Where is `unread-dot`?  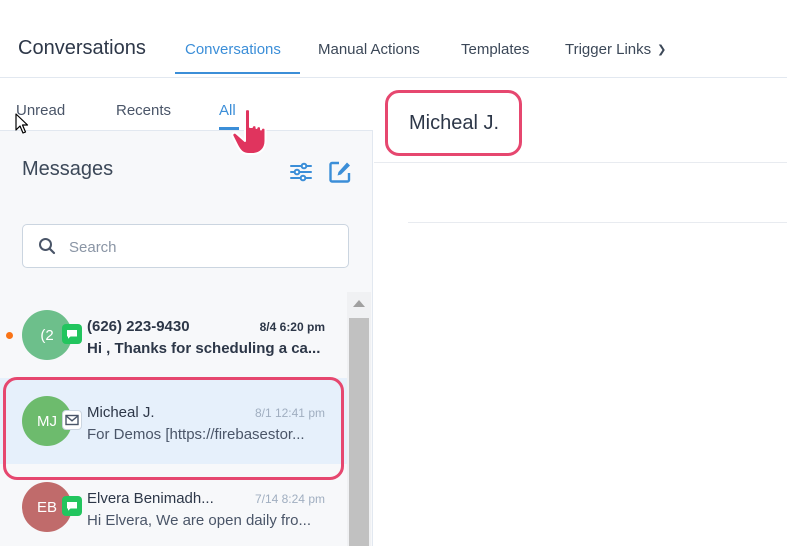
unread-dot is located at coordinates (9, 335).